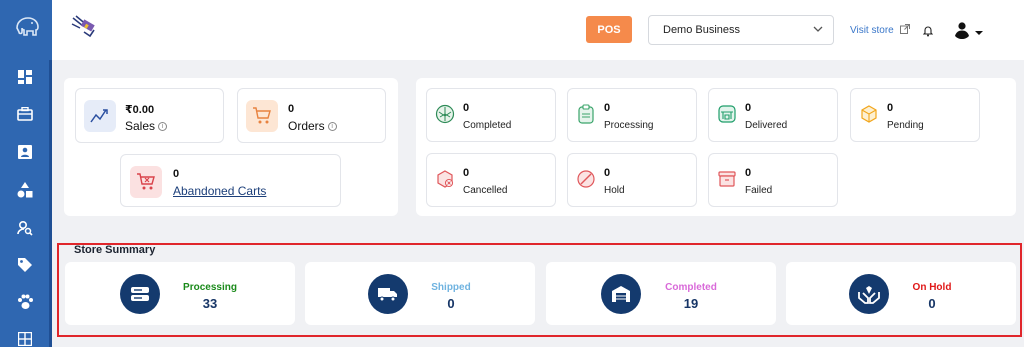 The image size is (1024, 347). What do you see at coordinates (25, 190) in the screenshot?
I see `shapes-icon` at bounding box center [25, 190].